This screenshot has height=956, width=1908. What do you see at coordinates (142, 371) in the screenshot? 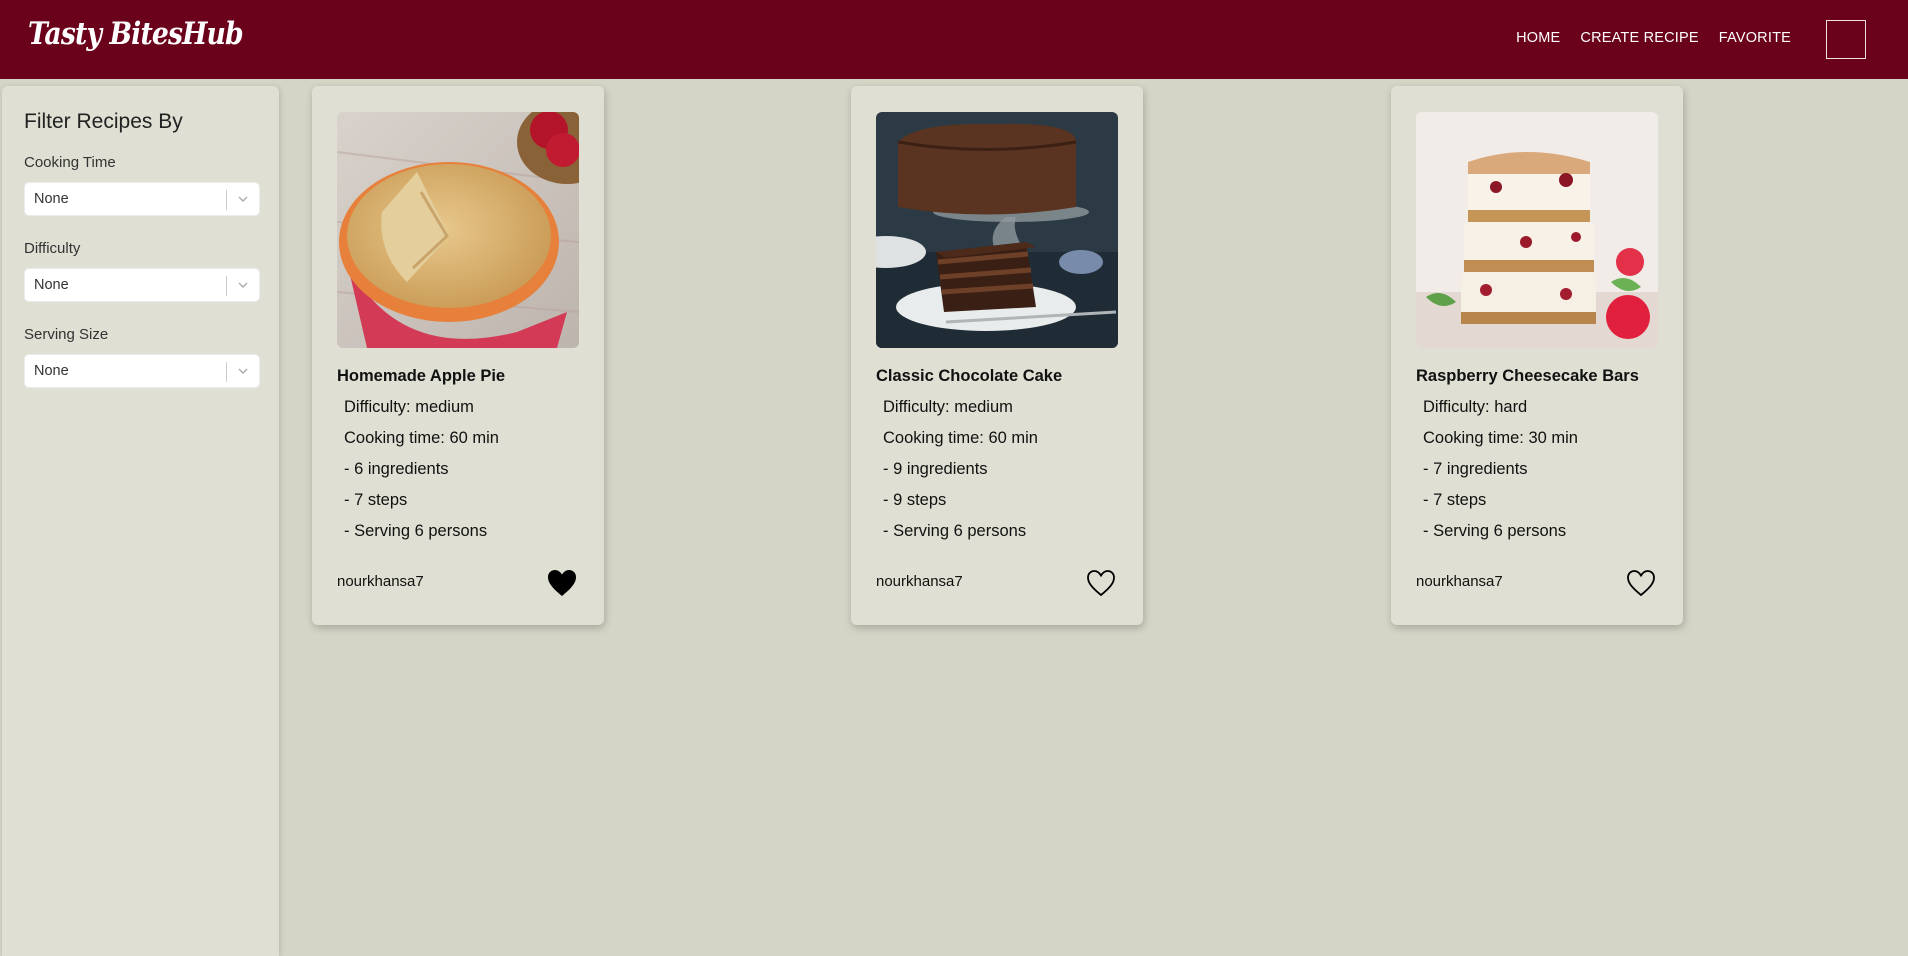
I see `serving-size-select: None` at bounding box center [142, 371].